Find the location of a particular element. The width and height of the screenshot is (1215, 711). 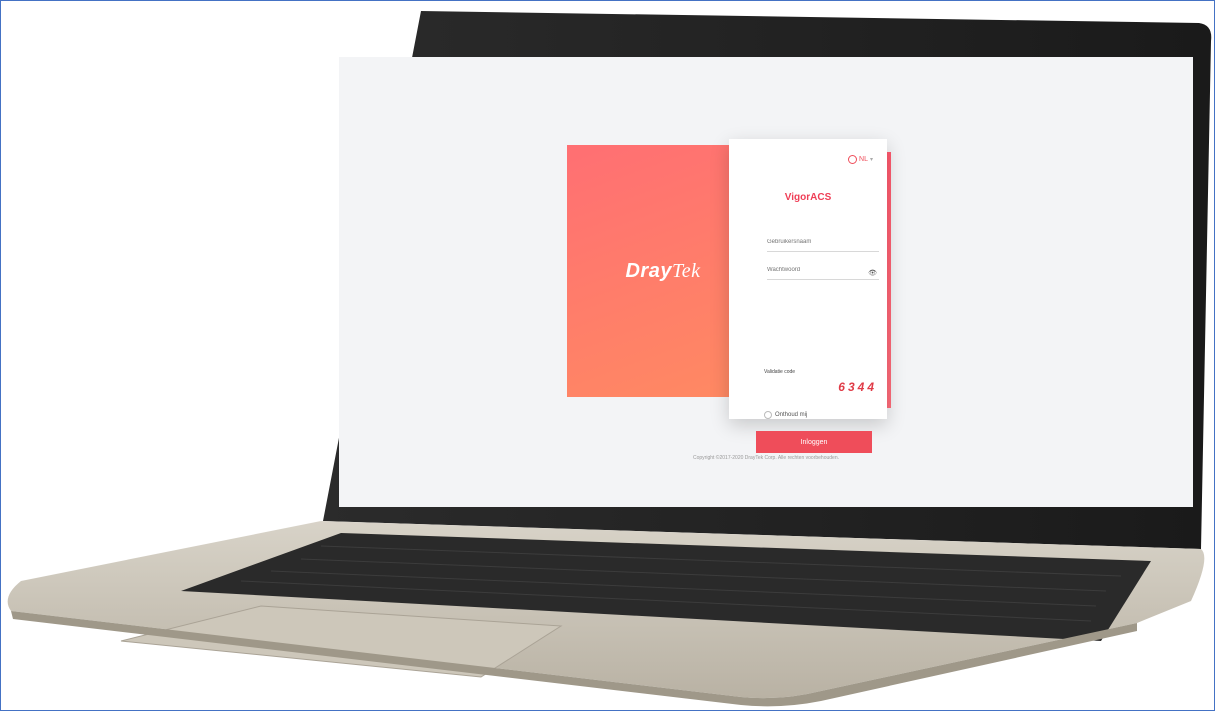

validation-code-label: Validatie code is located at coordinates (780, 372).